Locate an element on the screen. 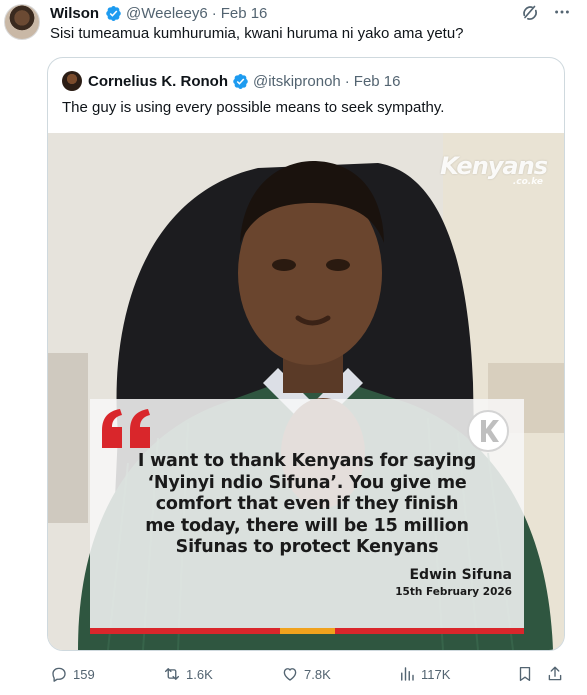  repost-icon is located at coordinates (172, 674).